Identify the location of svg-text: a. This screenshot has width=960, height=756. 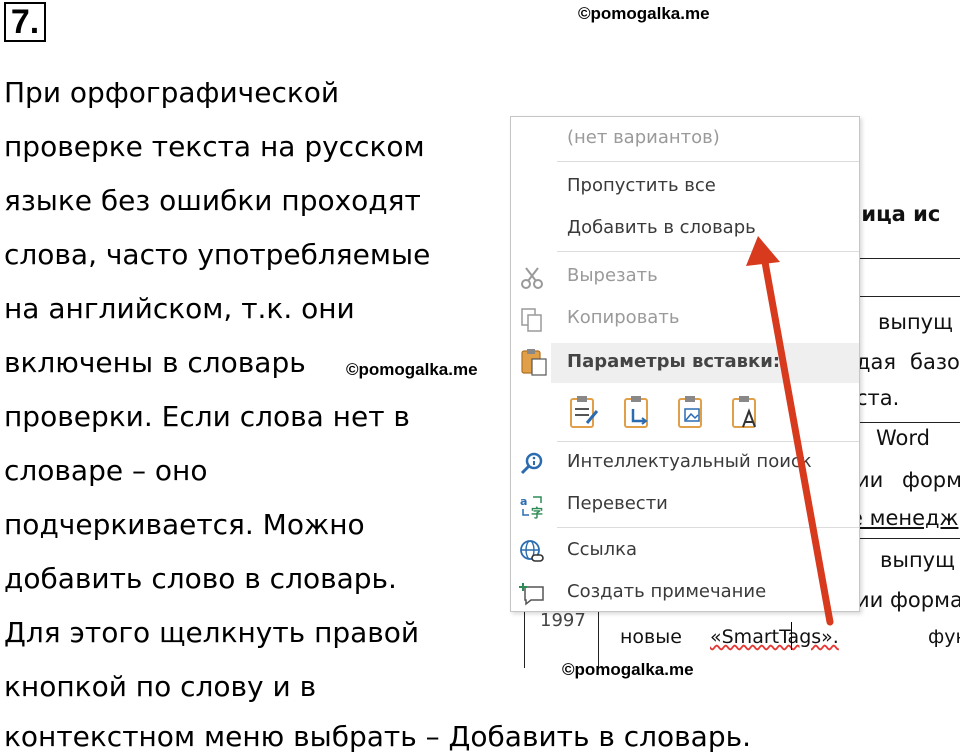
(523, 501).